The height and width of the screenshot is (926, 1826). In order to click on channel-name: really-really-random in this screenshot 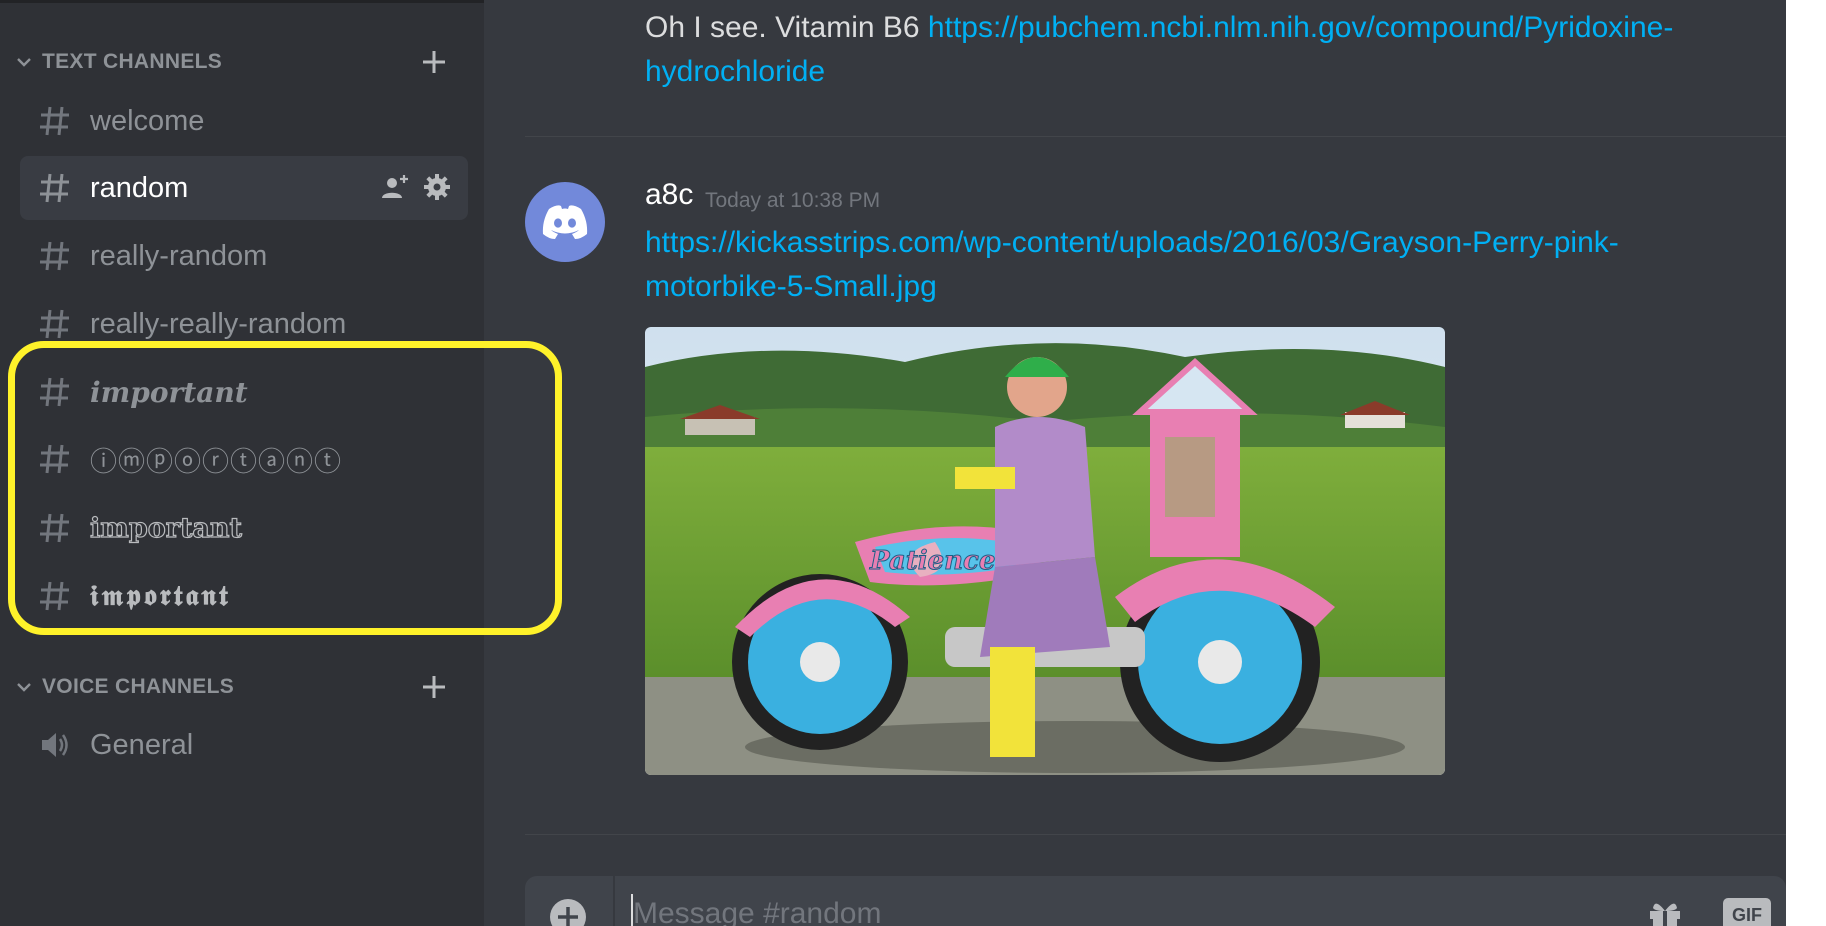, I will do `click(218, 323)`.